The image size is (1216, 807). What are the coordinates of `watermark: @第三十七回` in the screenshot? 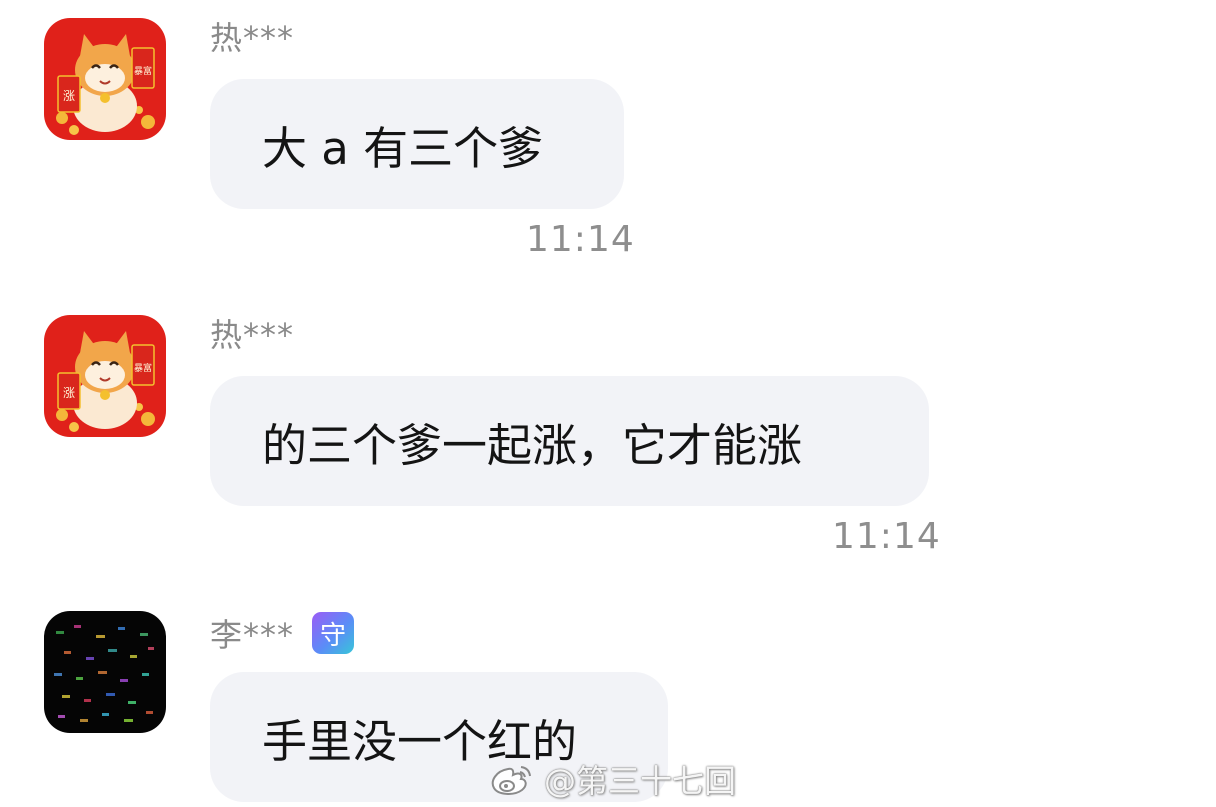 It's located at (612, 779).